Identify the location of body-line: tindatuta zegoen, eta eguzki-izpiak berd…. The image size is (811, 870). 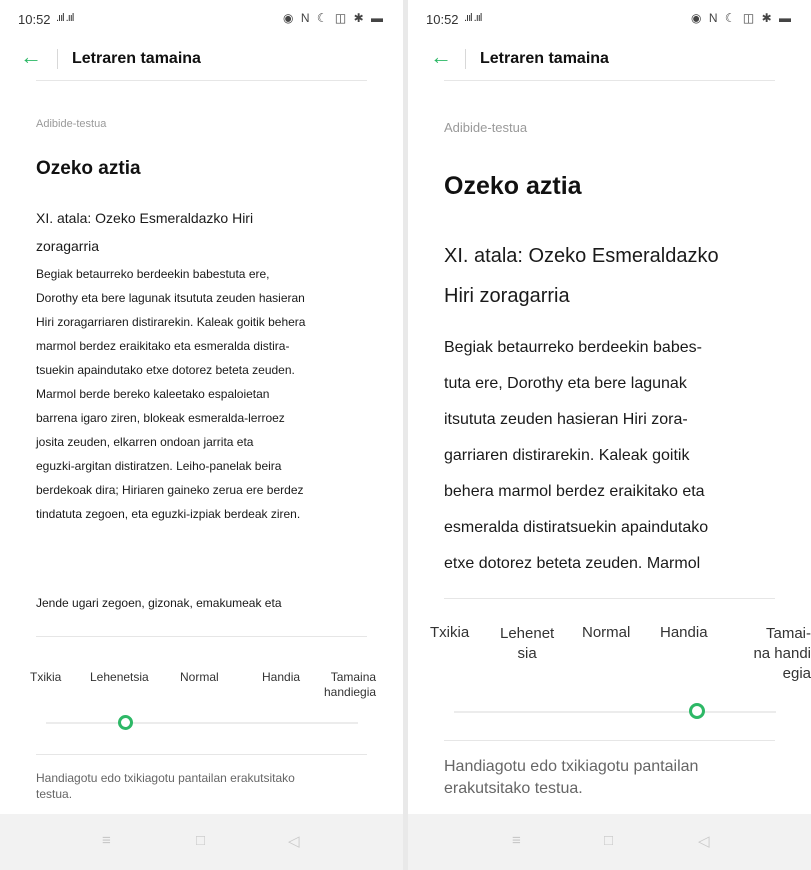
(168, 514).